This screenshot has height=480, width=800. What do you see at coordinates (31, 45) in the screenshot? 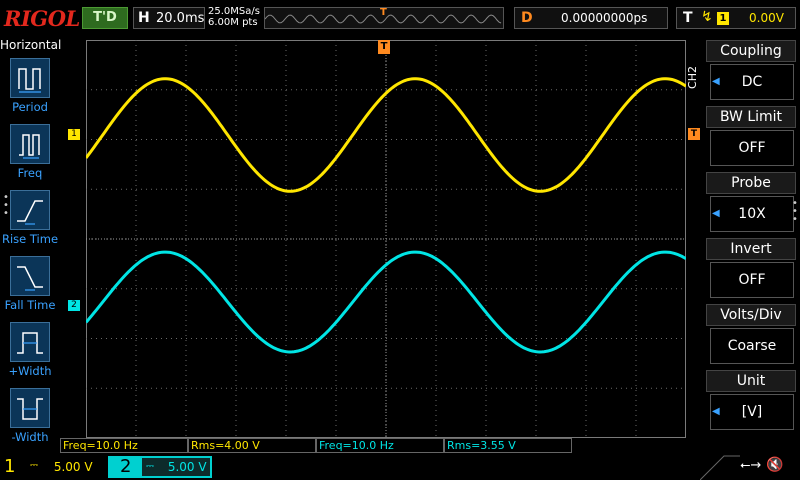
I see `menu-title: Horizontal` at bounding box center [31, 45].